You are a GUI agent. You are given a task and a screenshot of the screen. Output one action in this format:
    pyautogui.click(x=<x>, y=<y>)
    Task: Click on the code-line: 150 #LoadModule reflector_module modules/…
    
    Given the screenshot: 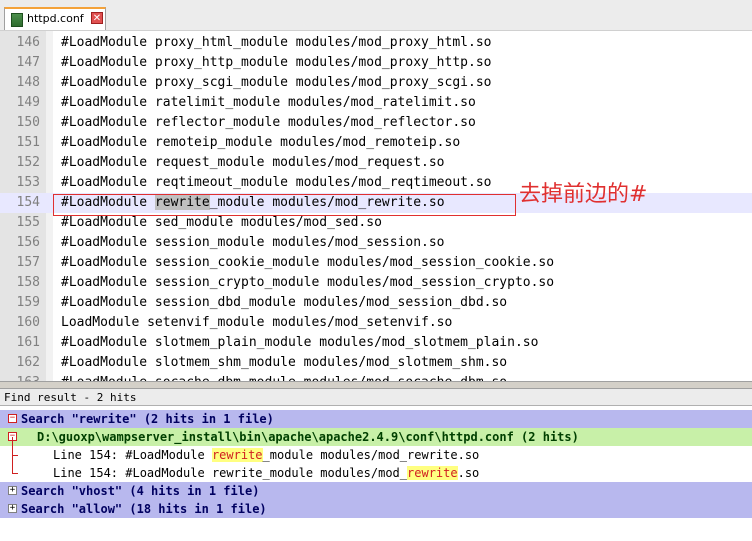 What is the action you would take?
    pyautogui.click(x=376, y=123)
    